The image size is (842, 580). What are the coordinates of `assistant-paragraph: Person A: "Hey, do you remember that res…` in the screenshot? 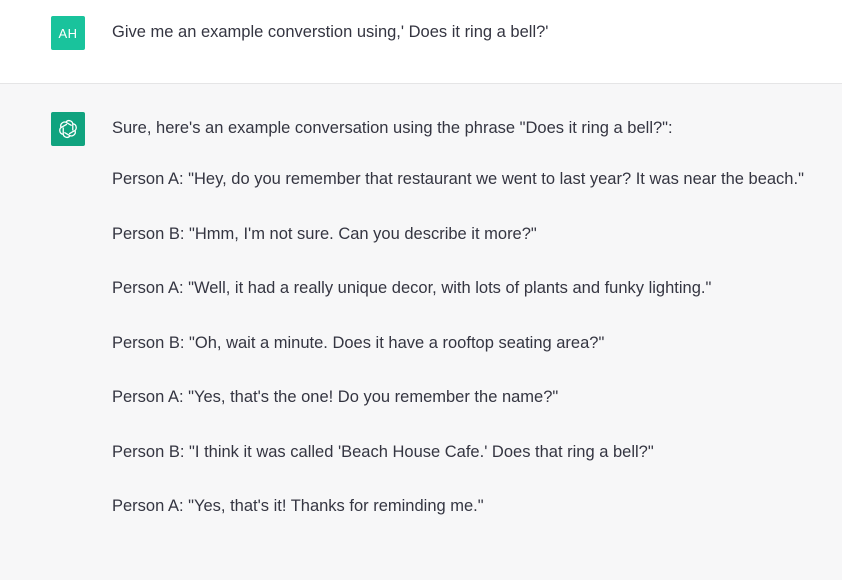 It's located at (458, 179).